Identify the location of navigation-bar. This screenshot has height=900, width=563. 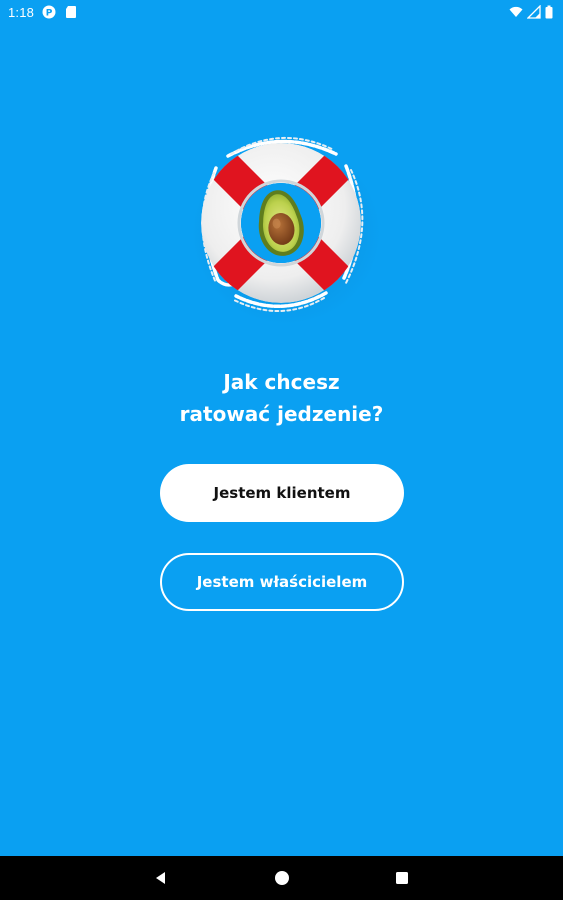
(281, 878).